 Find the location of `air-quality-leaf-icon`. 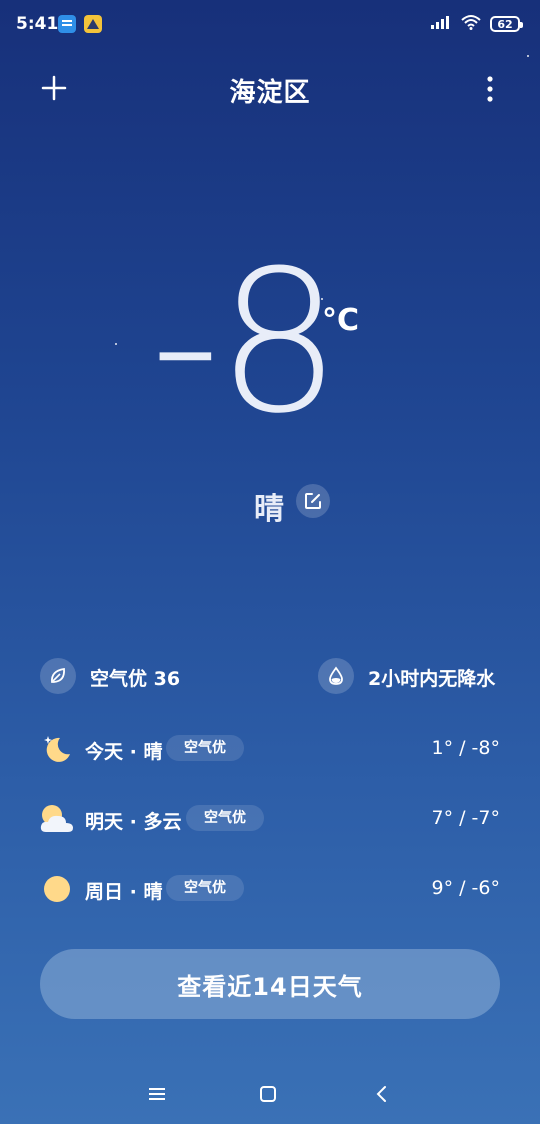

air-quality-leaf-icon is located at coordinates (58, 676).